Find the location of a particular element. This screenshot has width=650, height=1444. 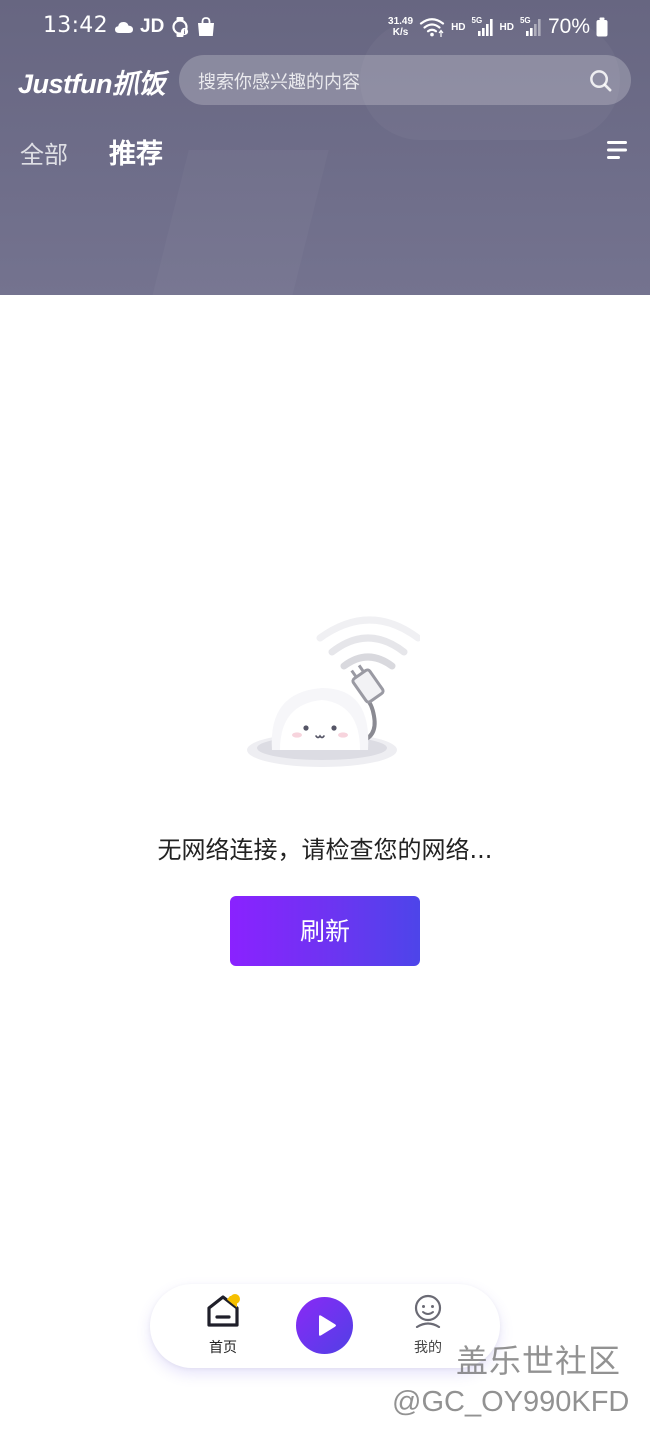

watermark-user: @GC_OY990KFD is located at coordinates (511, 1402).